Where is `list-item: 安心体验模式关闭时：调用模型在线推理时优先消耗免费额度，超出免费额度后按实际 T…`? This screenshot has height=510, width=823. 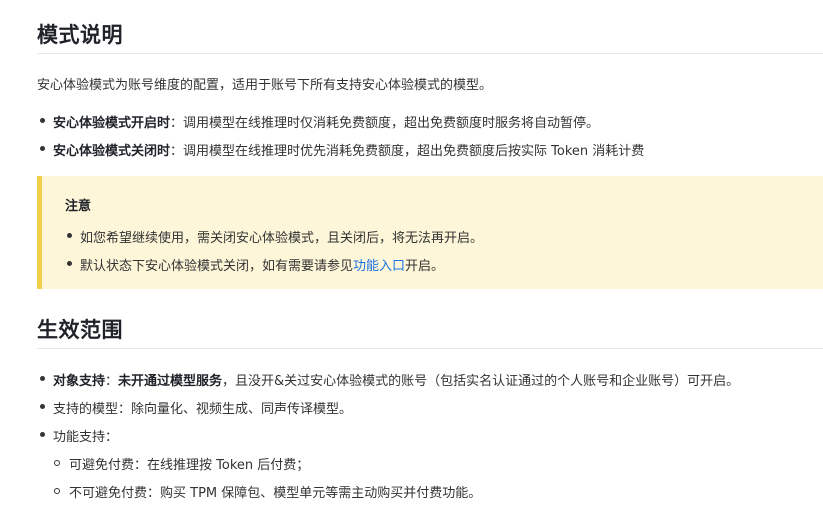 list-item: 安心体验模式关闭时：调用模型在线推理时优先消耗免费额度，超出免费额度后按实际 T… is located at coordinates (348, 149).